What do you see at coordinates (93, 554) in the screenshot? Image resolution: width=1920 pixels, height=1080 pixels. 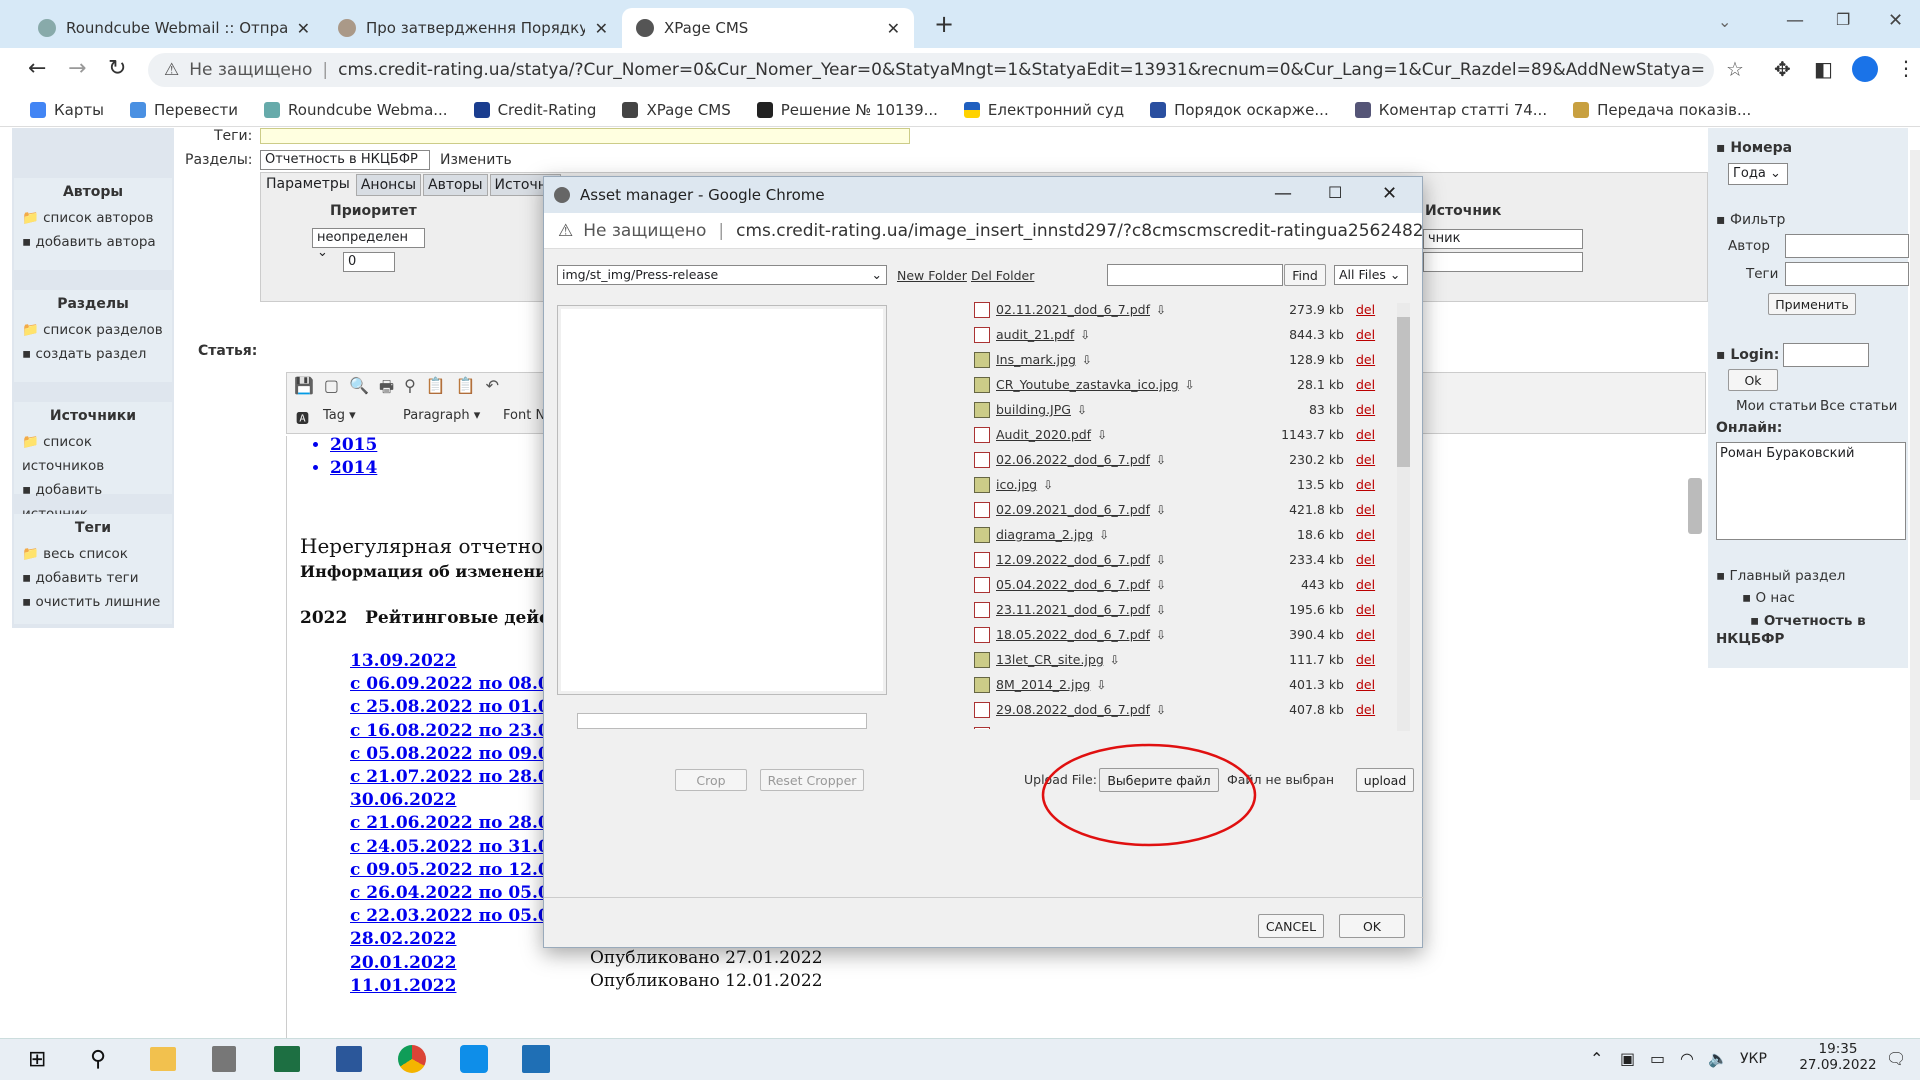 I see `sidebar-link: 📁 весь список` at bounding box center [93, 554].